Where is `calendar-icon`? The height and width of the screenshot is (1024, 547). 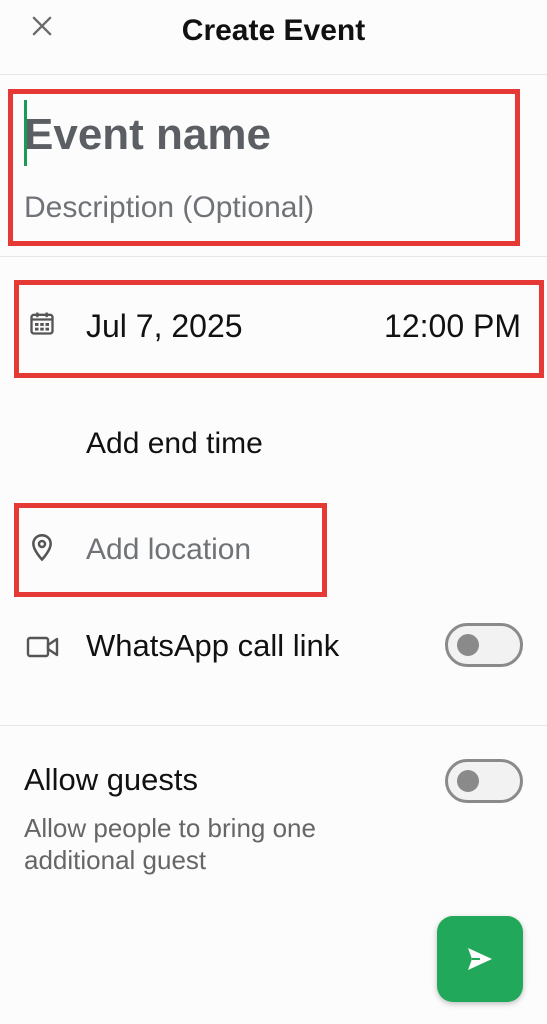
calendar-icon is located at coordinates (42, 323).